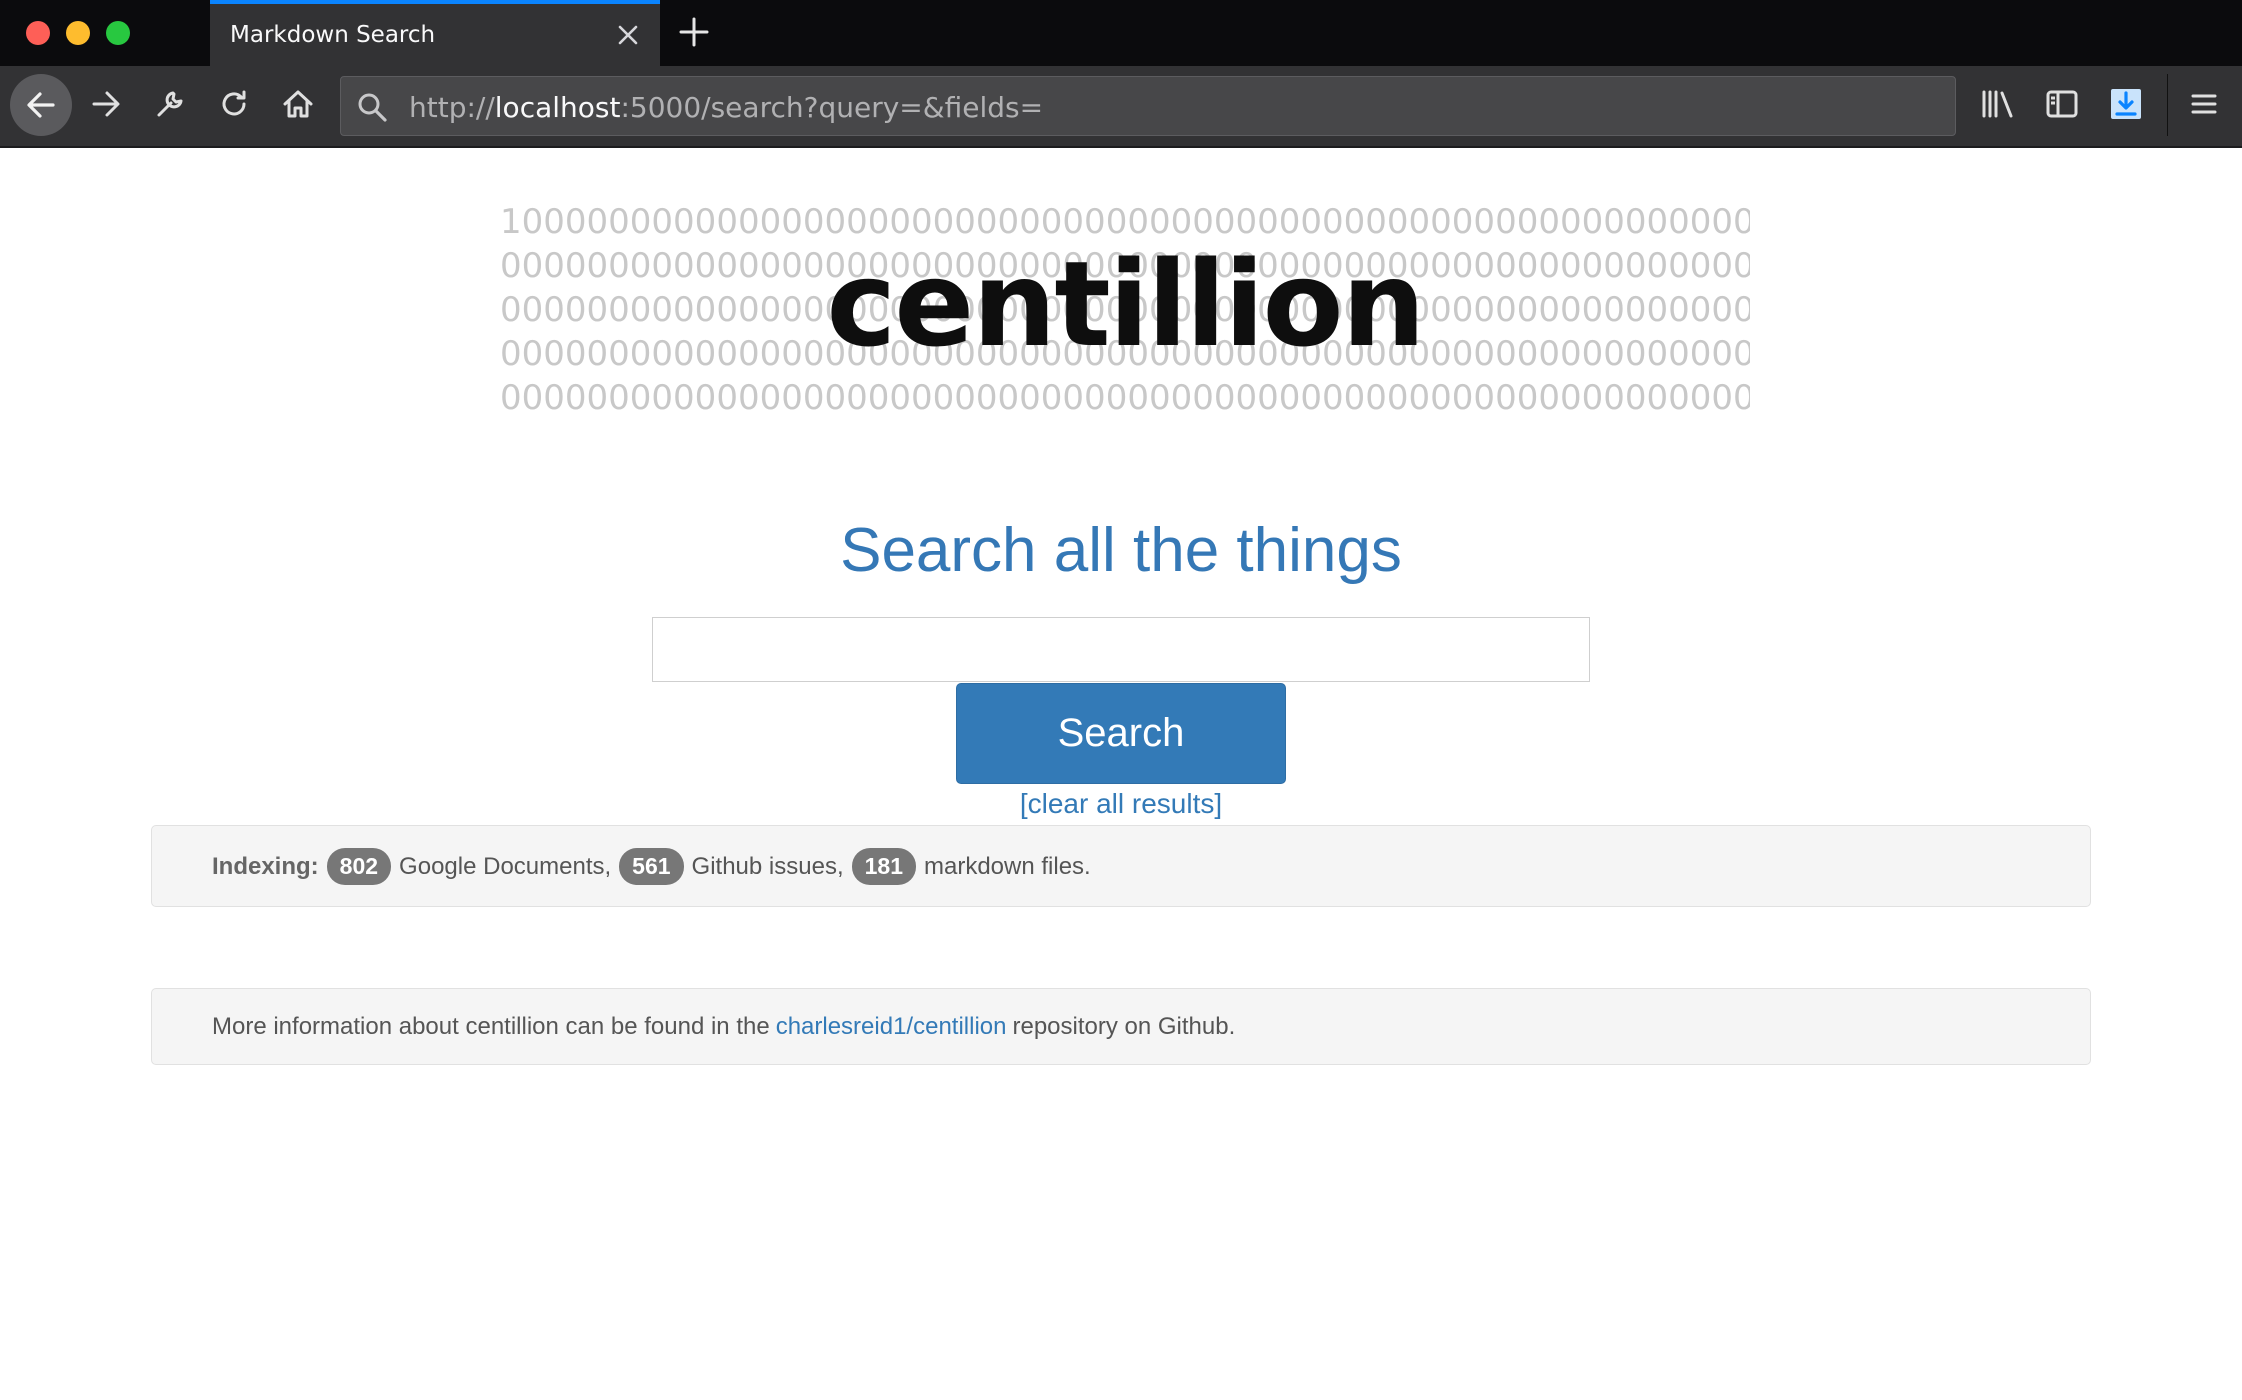 The height and width of the screenshot is (1400, 2242). I want to click on browser-tab-active: Markdown Search, so click(435, 33).